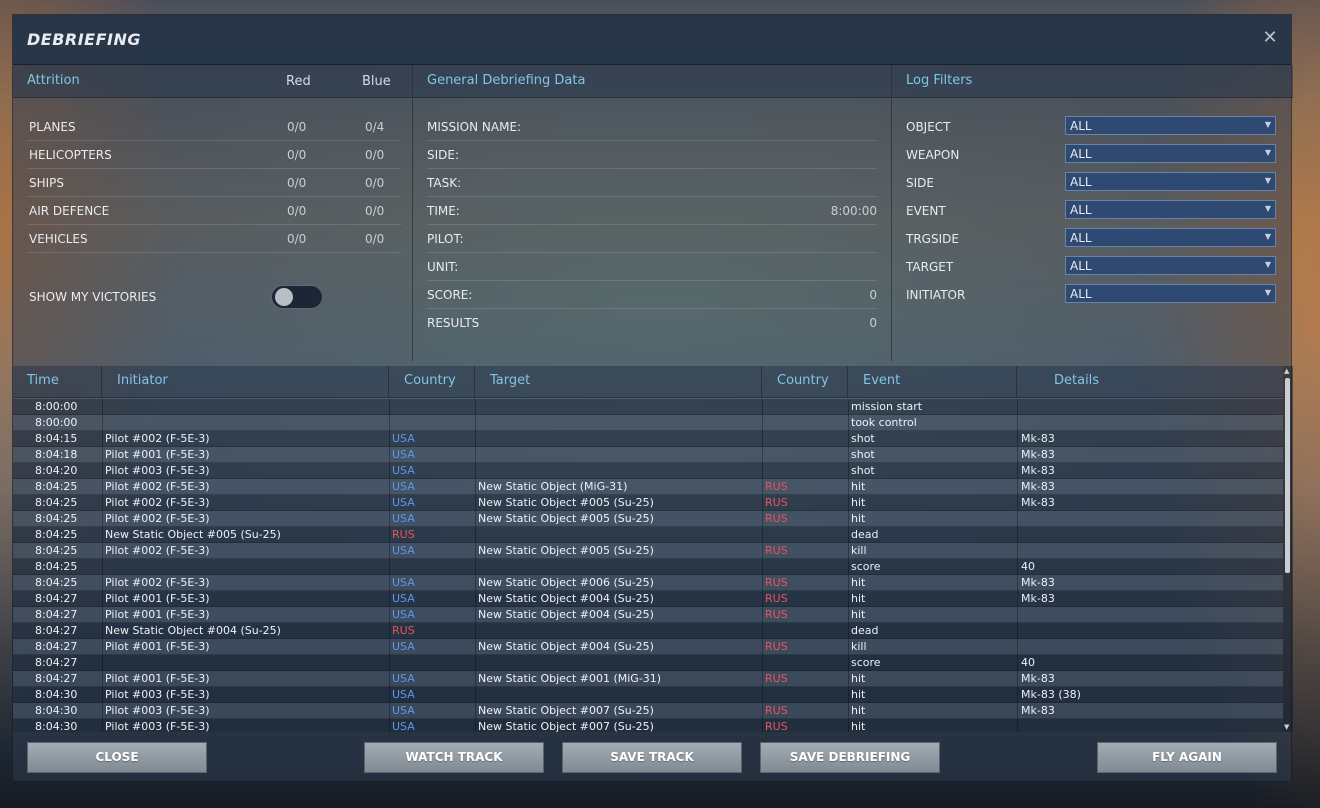 The height and width of the screenshot is (808, 1320). What do you see at coordinates (58, 239) in the screenshot?
I see `attrition-label: VEHICLES` at bounding box center [58, 239].